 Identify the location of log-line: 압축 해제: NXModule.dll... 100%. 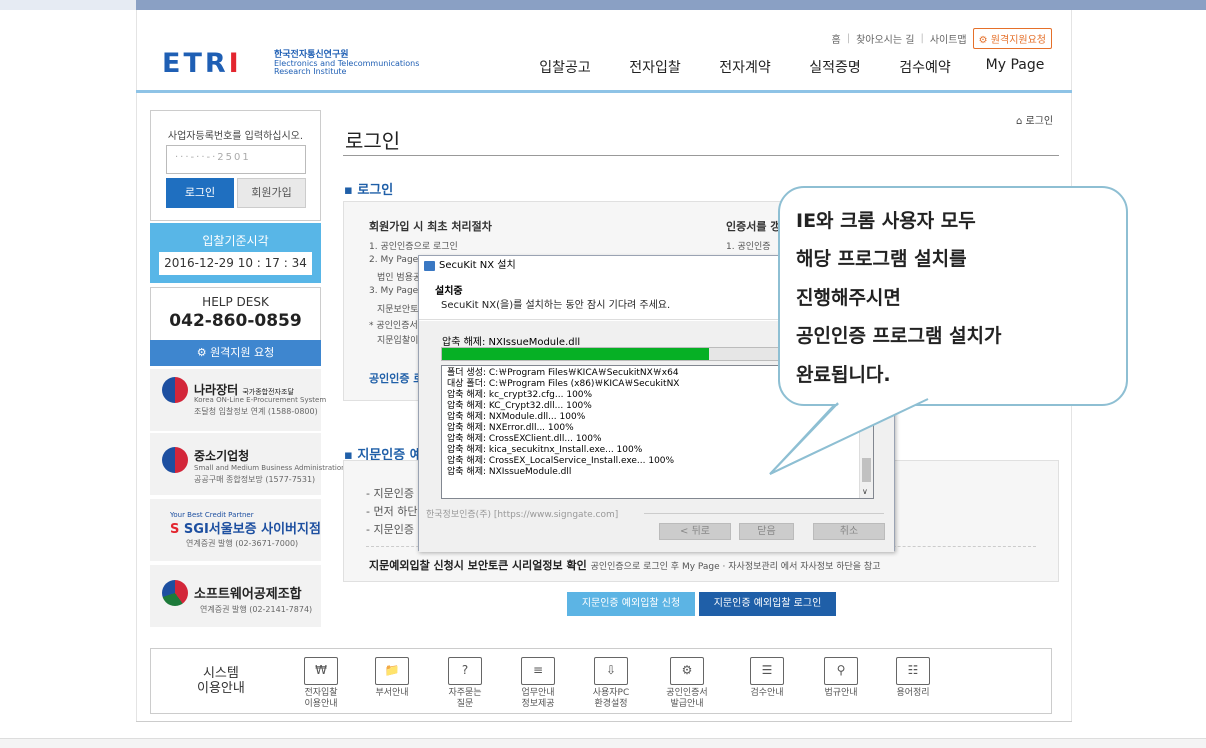
(516, 417).